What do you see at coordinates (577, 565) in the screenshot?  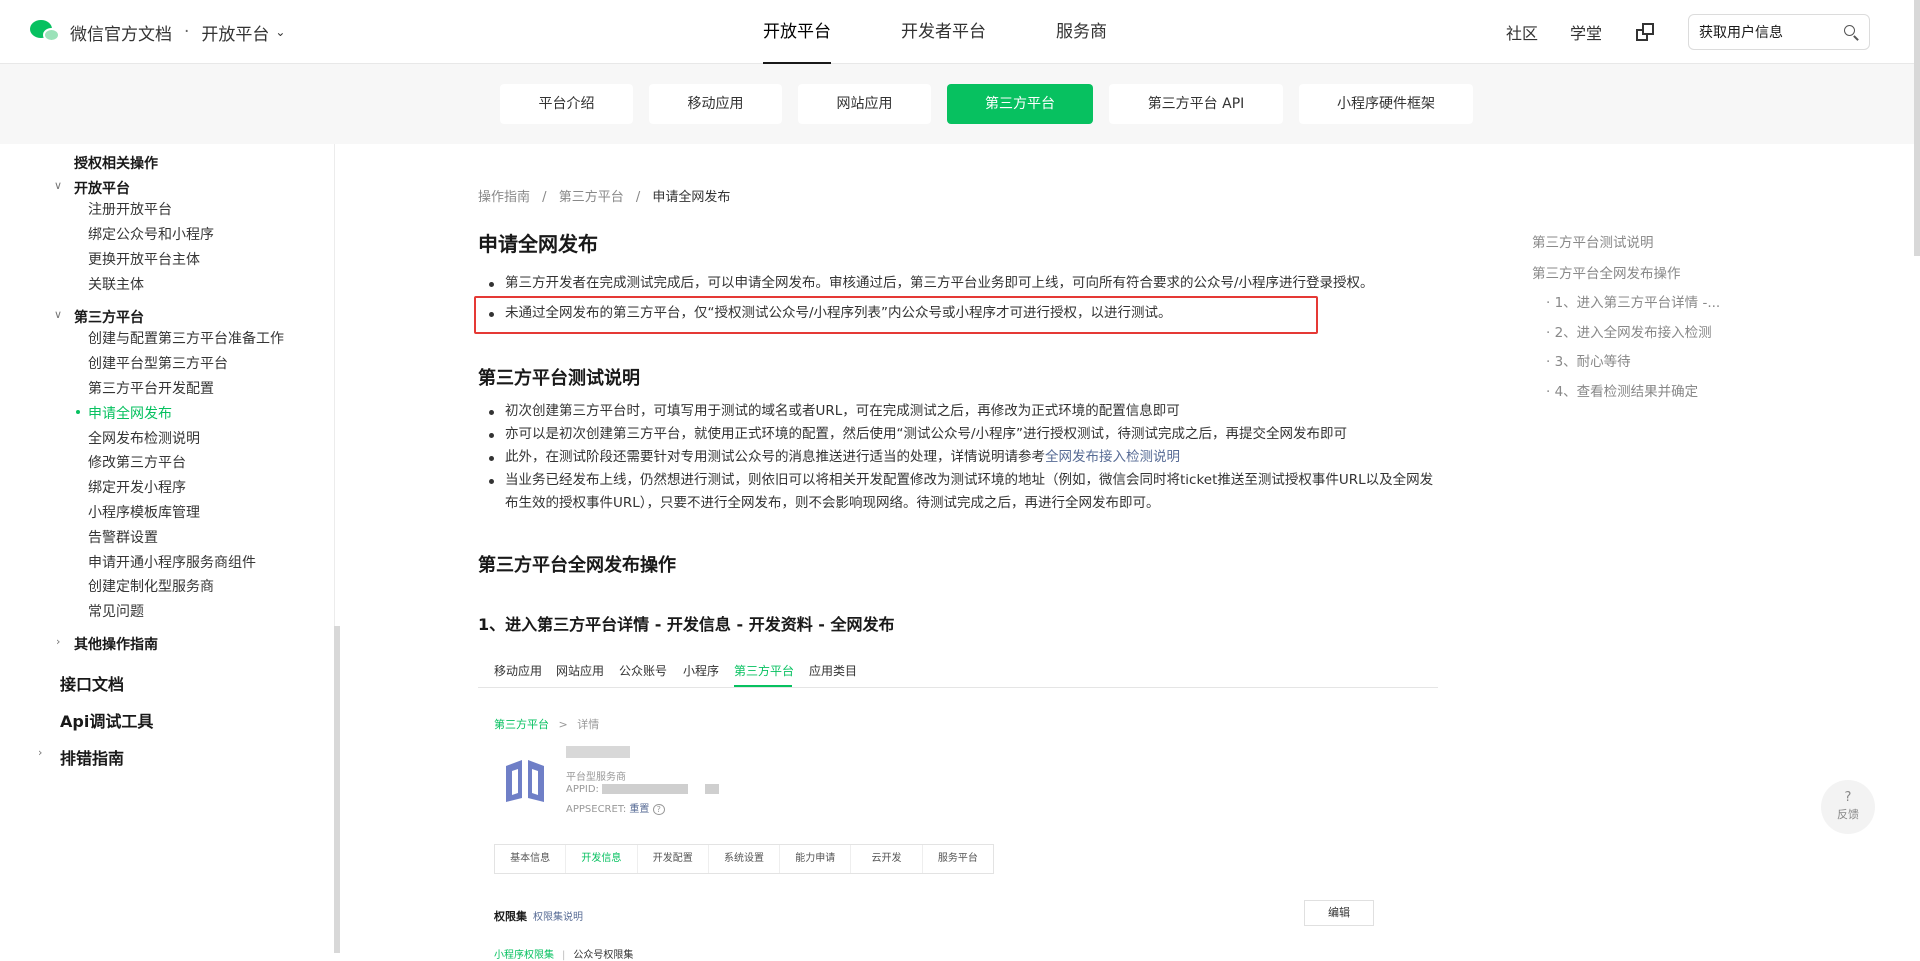 I see `section-release-title: 第三方平台全网发布操作` at bounding box center [577, 565].